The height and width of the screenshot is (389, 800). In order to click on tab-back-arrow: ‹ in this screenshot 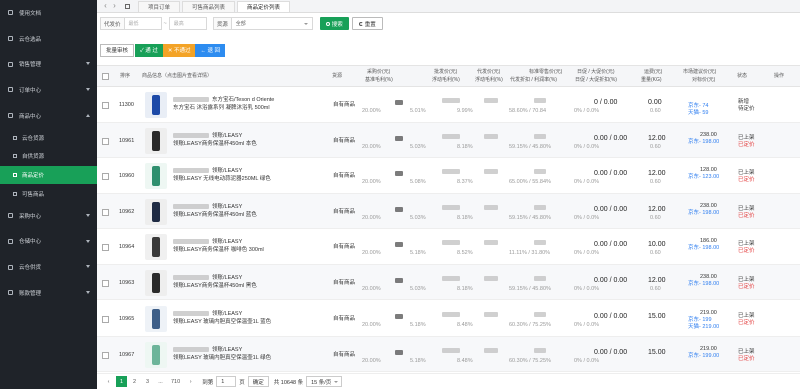, I will do `click(105, 6)`.